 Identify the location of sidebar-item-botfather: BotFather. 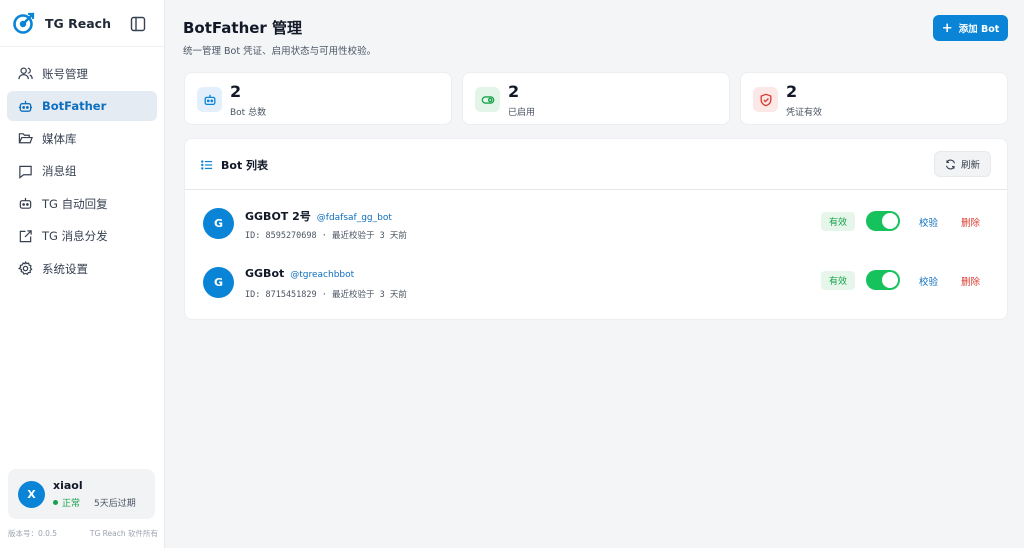
(82, 106).